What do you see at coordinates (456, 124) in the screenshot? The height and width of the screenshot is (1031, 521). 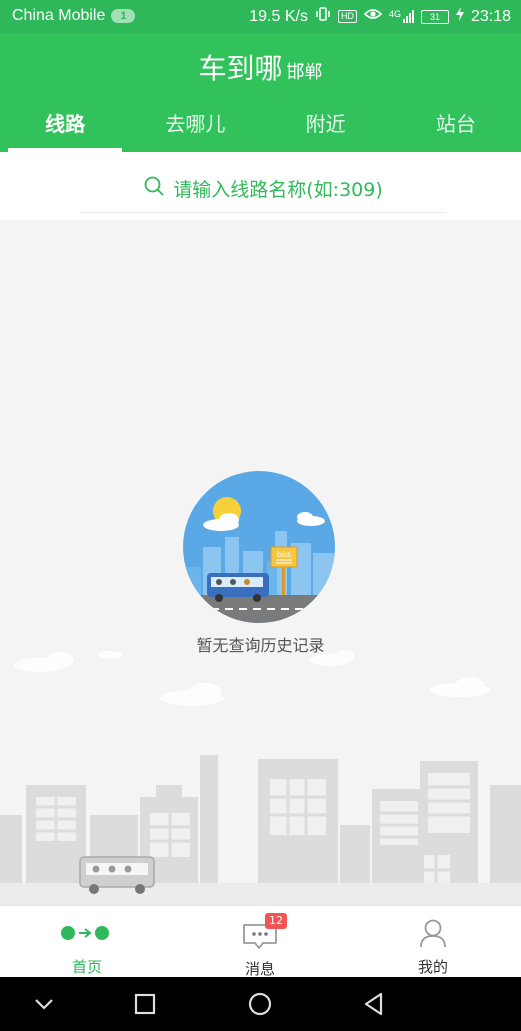 I see `tab-stations: 站台` at bounding box center [456, 124].